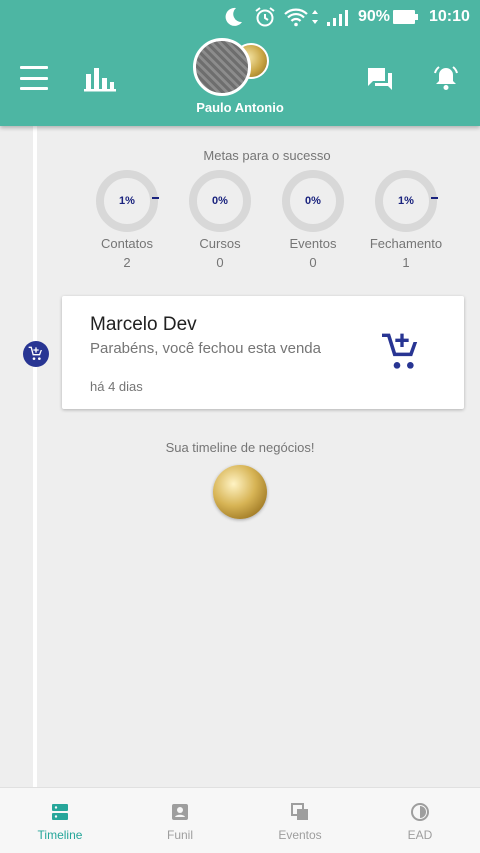 This screenshot has height=853, width=480. I want to click on tab-timeline: Timeline, so click(60, 820).